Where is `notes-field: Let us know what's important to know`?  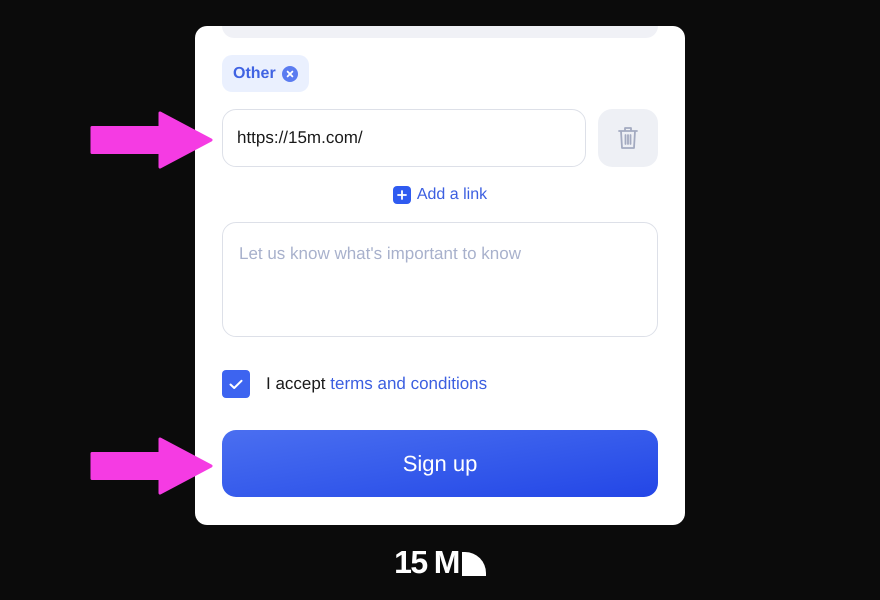 notes-field: Let us know what's important to know is located at coordinates (440, 279).